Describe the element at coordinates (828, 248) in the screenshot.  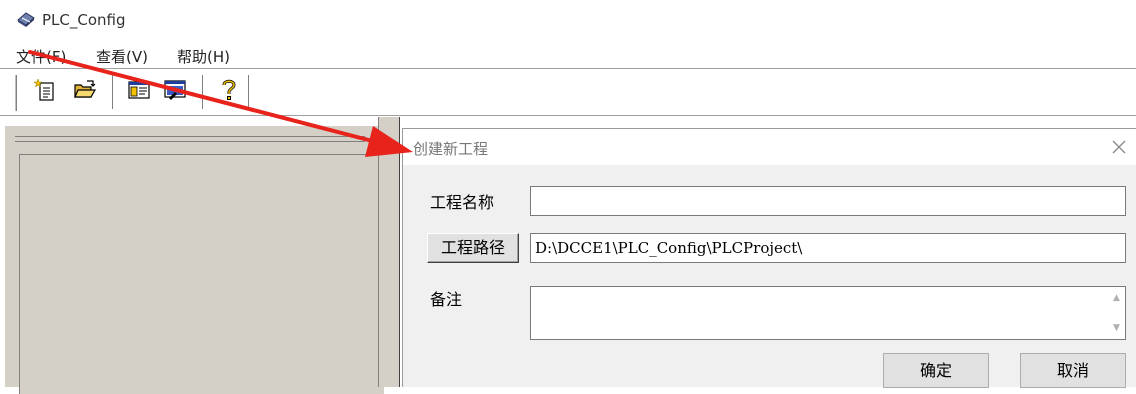
I see `project-path-input` at that location.